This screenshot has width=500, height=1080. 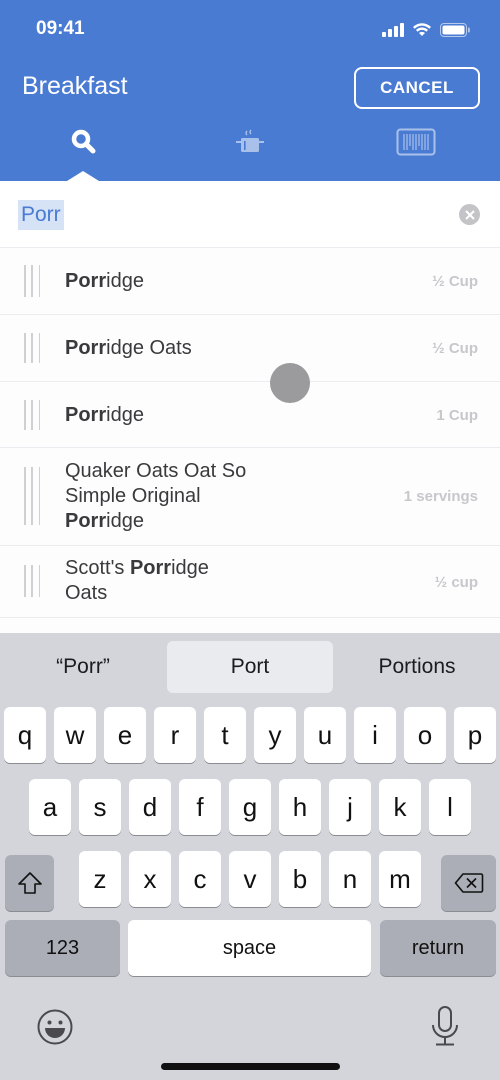 I want to click on tab-search, so click(x=84, y=142).